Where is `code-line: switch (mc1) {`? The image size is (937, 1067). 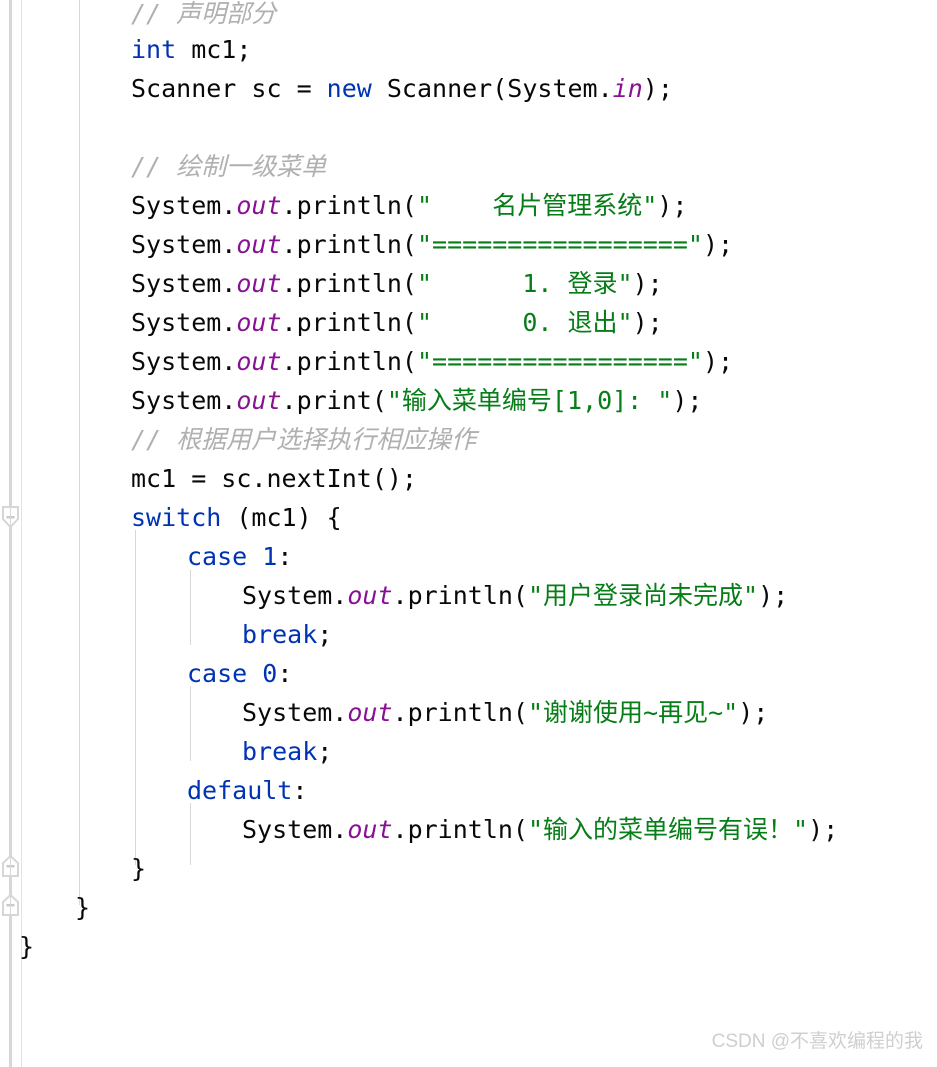
code-line: switch (mc1) { is located at coordinates (236, 517).